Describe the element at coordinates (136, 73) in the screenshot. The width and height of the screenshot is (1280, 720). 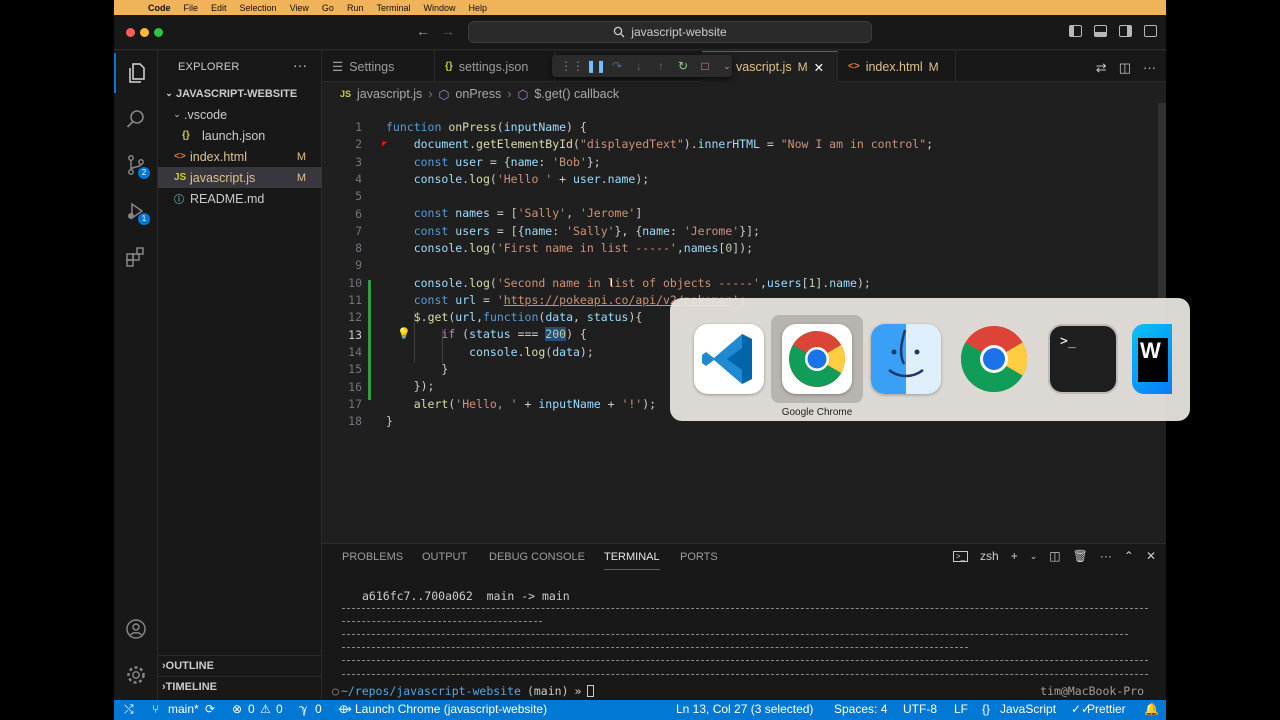
I see `explorer-icon` at that location.